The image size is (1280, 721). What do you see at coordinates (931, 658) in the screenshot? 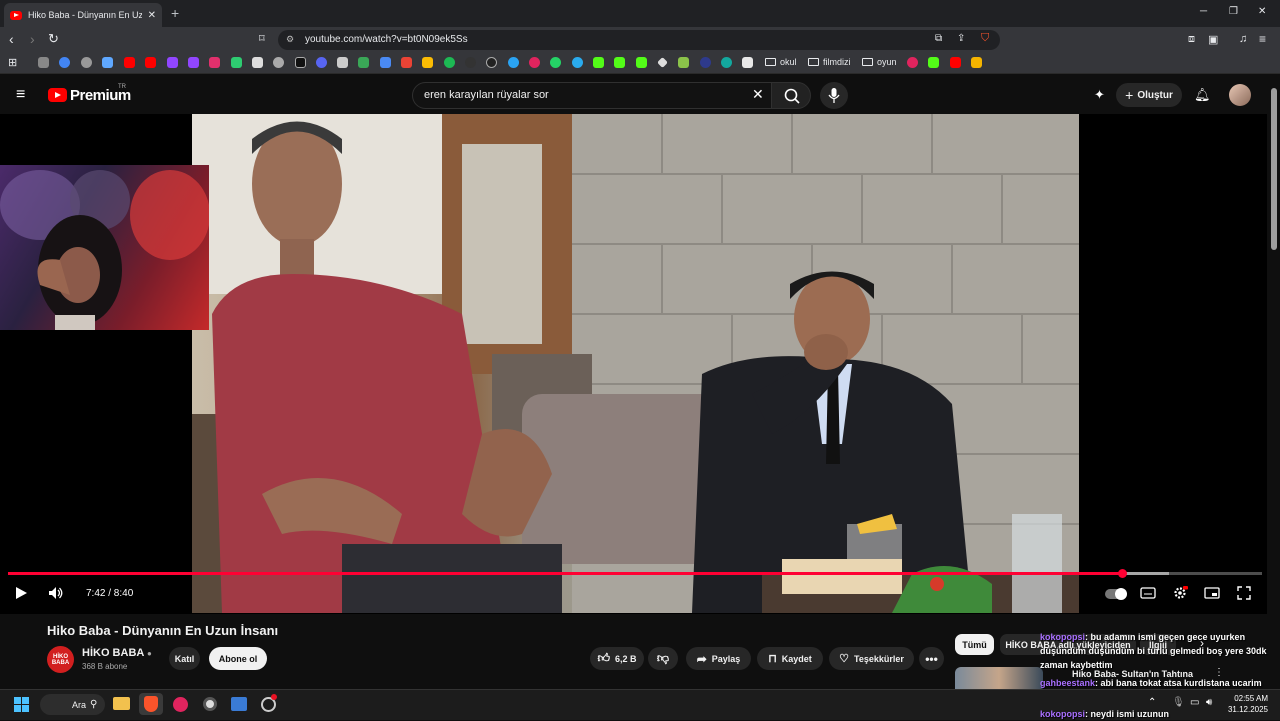
I see `more-actions-button: •••` at bounding box center [931, 658].